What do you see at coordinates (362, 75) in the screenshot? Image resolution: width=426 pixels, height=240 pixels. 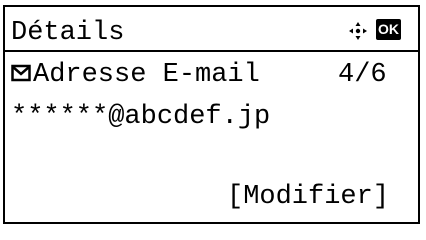 I see `page-indicator: 4/6` at bounding box center [362, 75].